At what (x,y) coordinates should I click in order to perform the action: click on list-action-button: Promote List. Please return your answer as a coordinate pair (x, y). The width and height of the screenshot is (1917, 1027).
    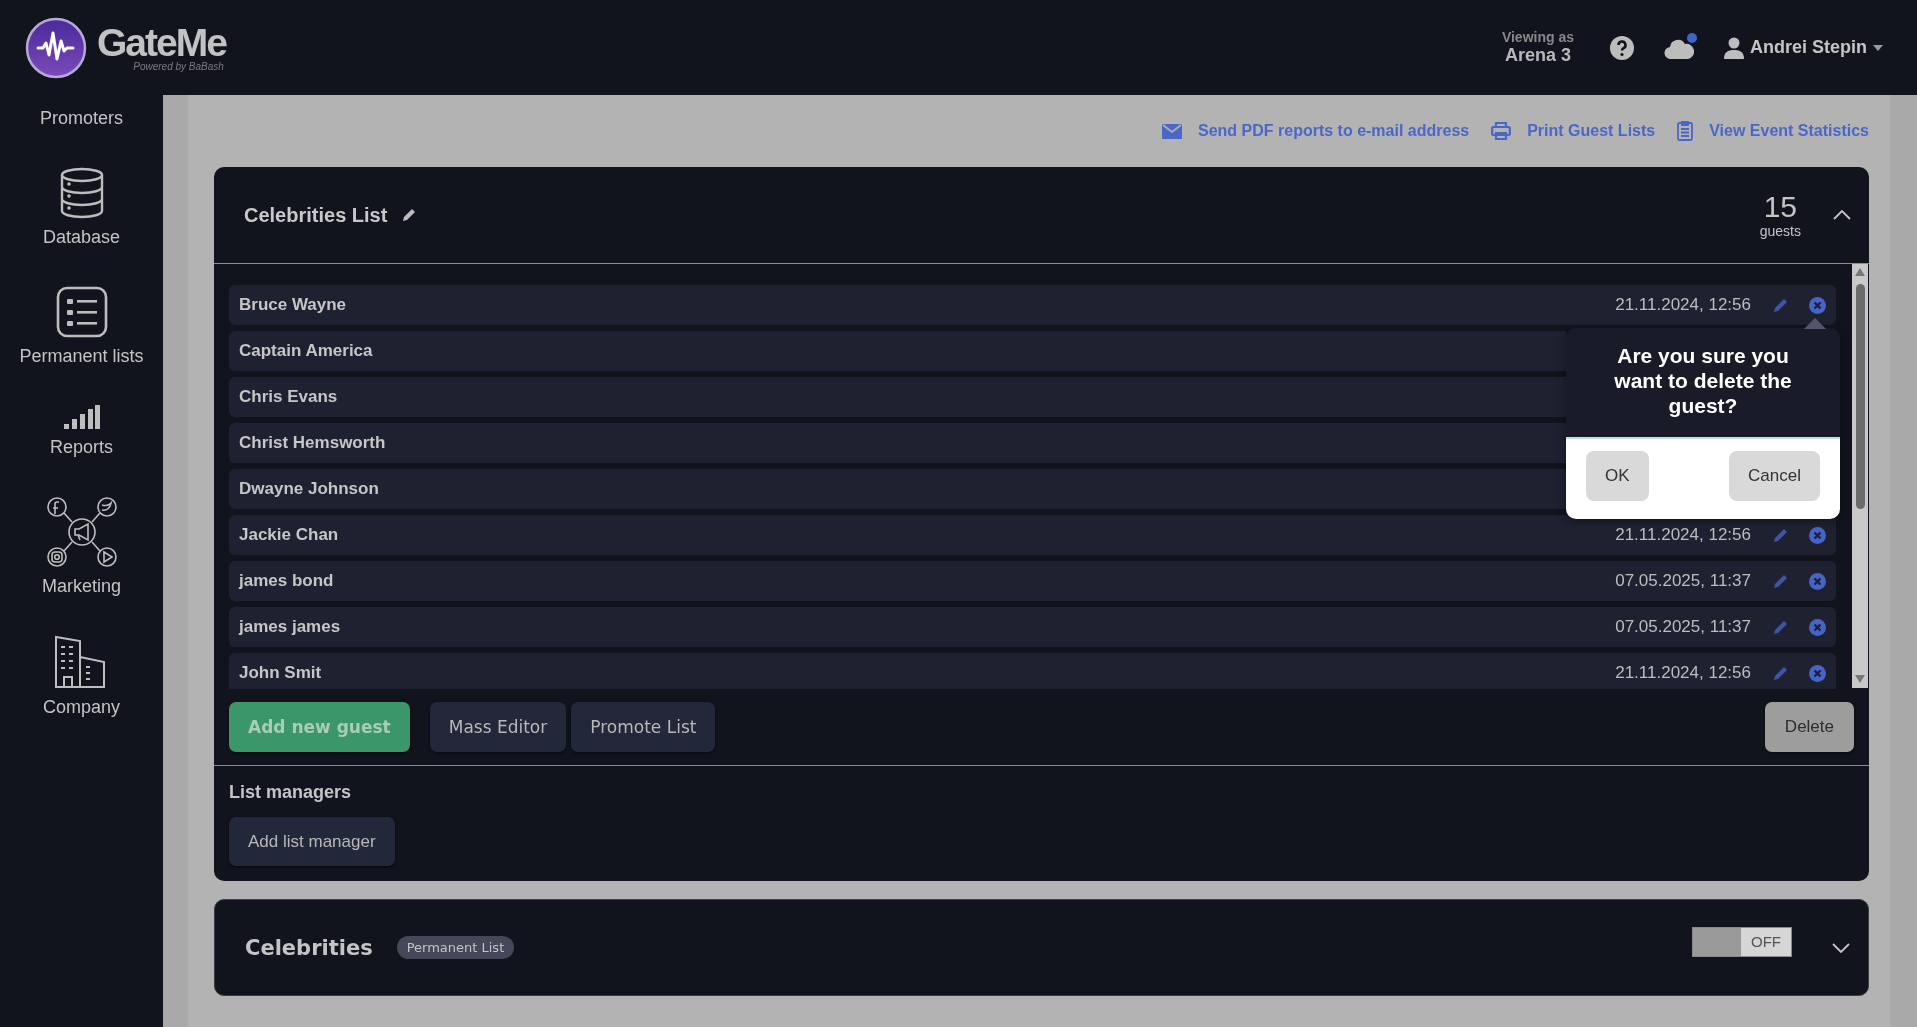
    Looking at the image, I should click on (643, 727).